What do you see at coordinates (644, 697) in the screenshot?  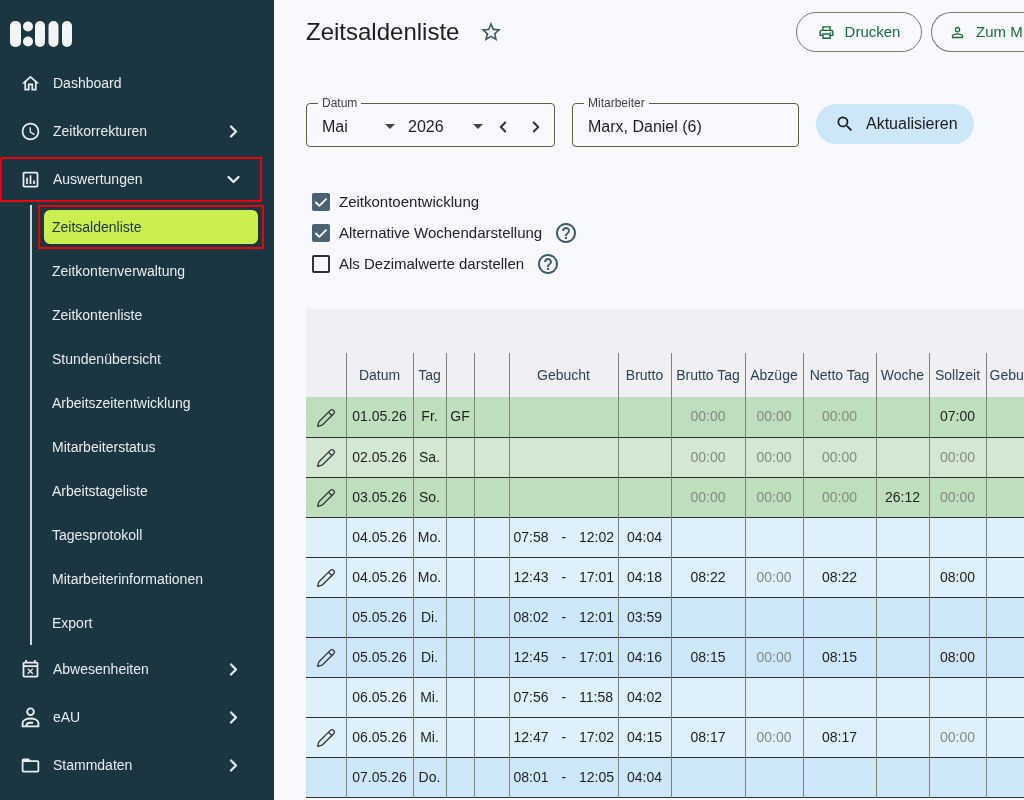 I see `table-cell: 04:02` at bounding box center [644, 697].